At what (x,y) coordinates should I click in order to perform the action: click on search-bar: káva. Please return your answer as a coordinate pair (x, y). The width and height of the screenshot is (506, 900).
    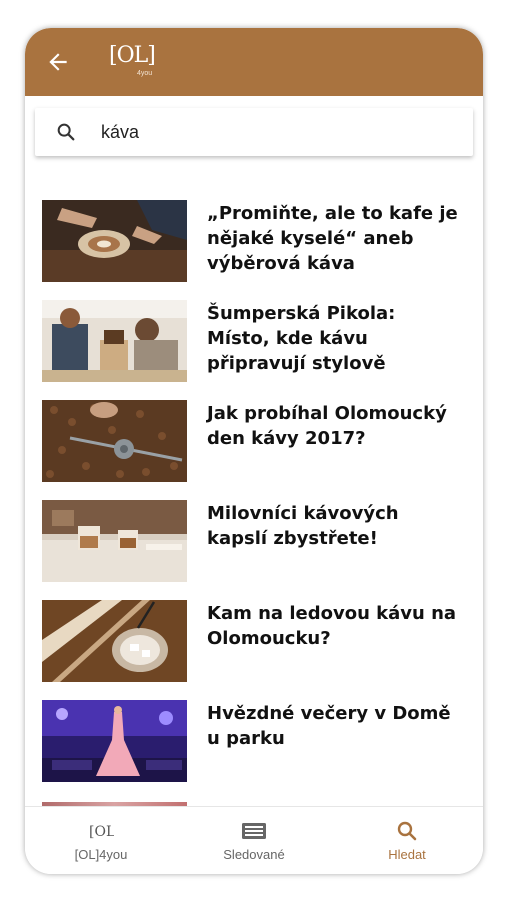
    Looking at the image, I should click on (254, 132).